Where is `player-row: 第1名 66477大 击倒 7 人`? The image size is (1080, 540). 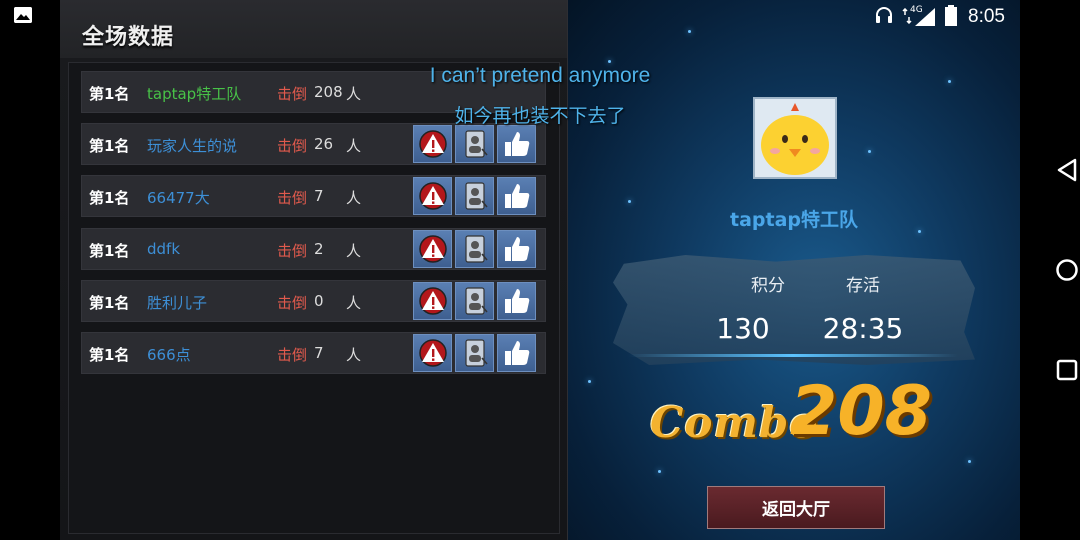
player-row: 第1名 66477大 击倒 7 人 is located at coordinates (313, 196).